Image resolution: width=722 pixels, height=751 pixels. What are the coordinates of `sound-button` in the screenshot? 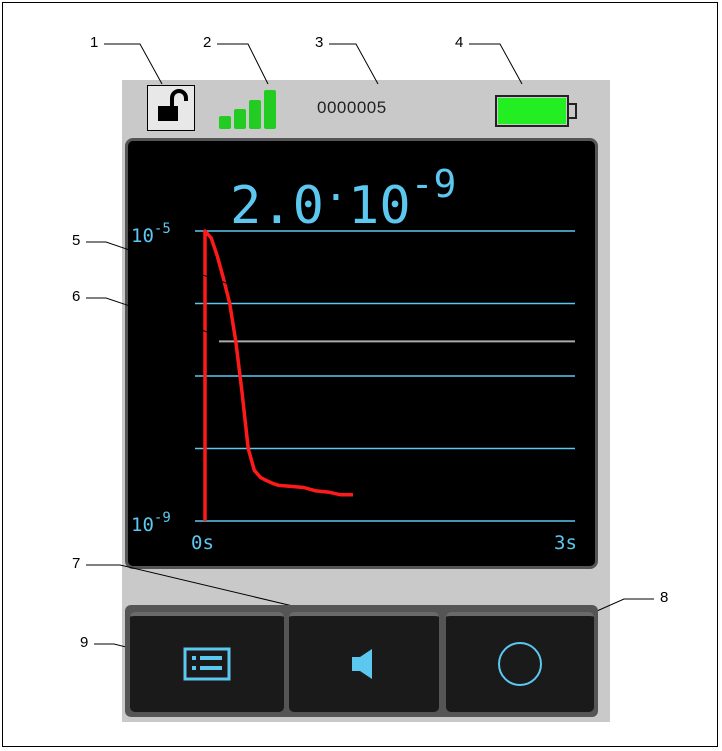 It's located at (364, 662).